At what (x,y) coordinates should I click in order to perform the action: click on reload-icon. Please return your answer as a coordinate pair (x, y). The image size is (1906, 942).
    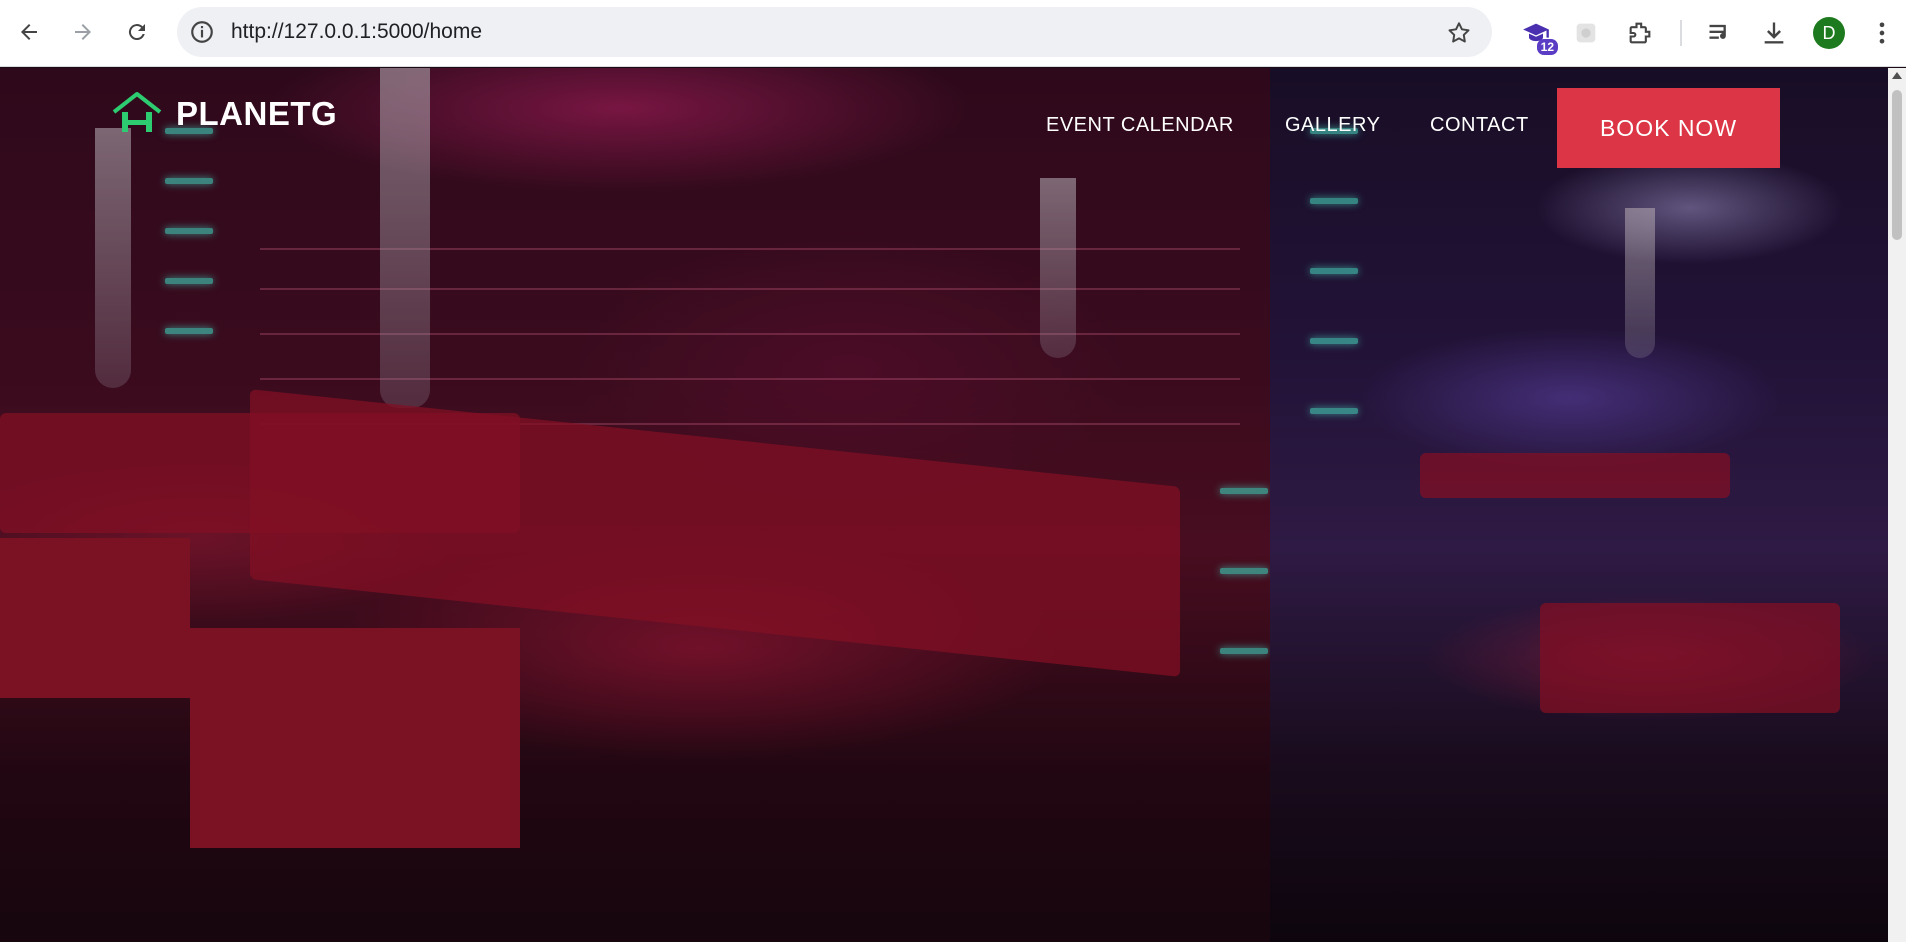
    Looking at the image, I should click on (136, 32).